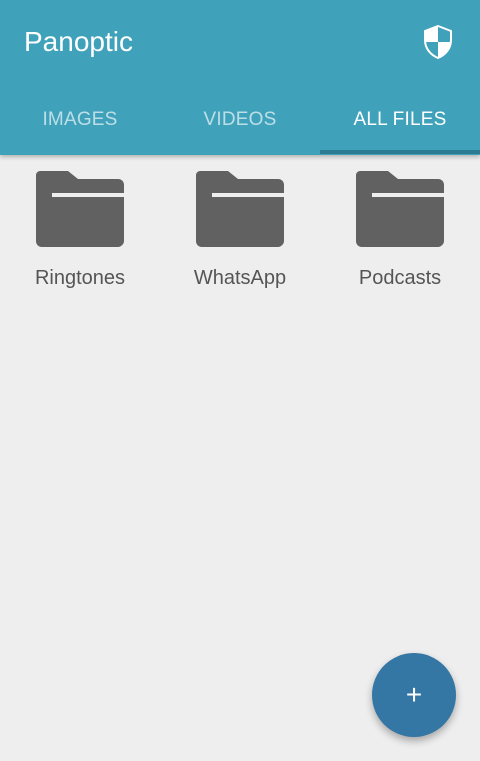 This screenshot has width=480, height=761. I want to click on folder-label: WhatsApp, so click(240, 278).